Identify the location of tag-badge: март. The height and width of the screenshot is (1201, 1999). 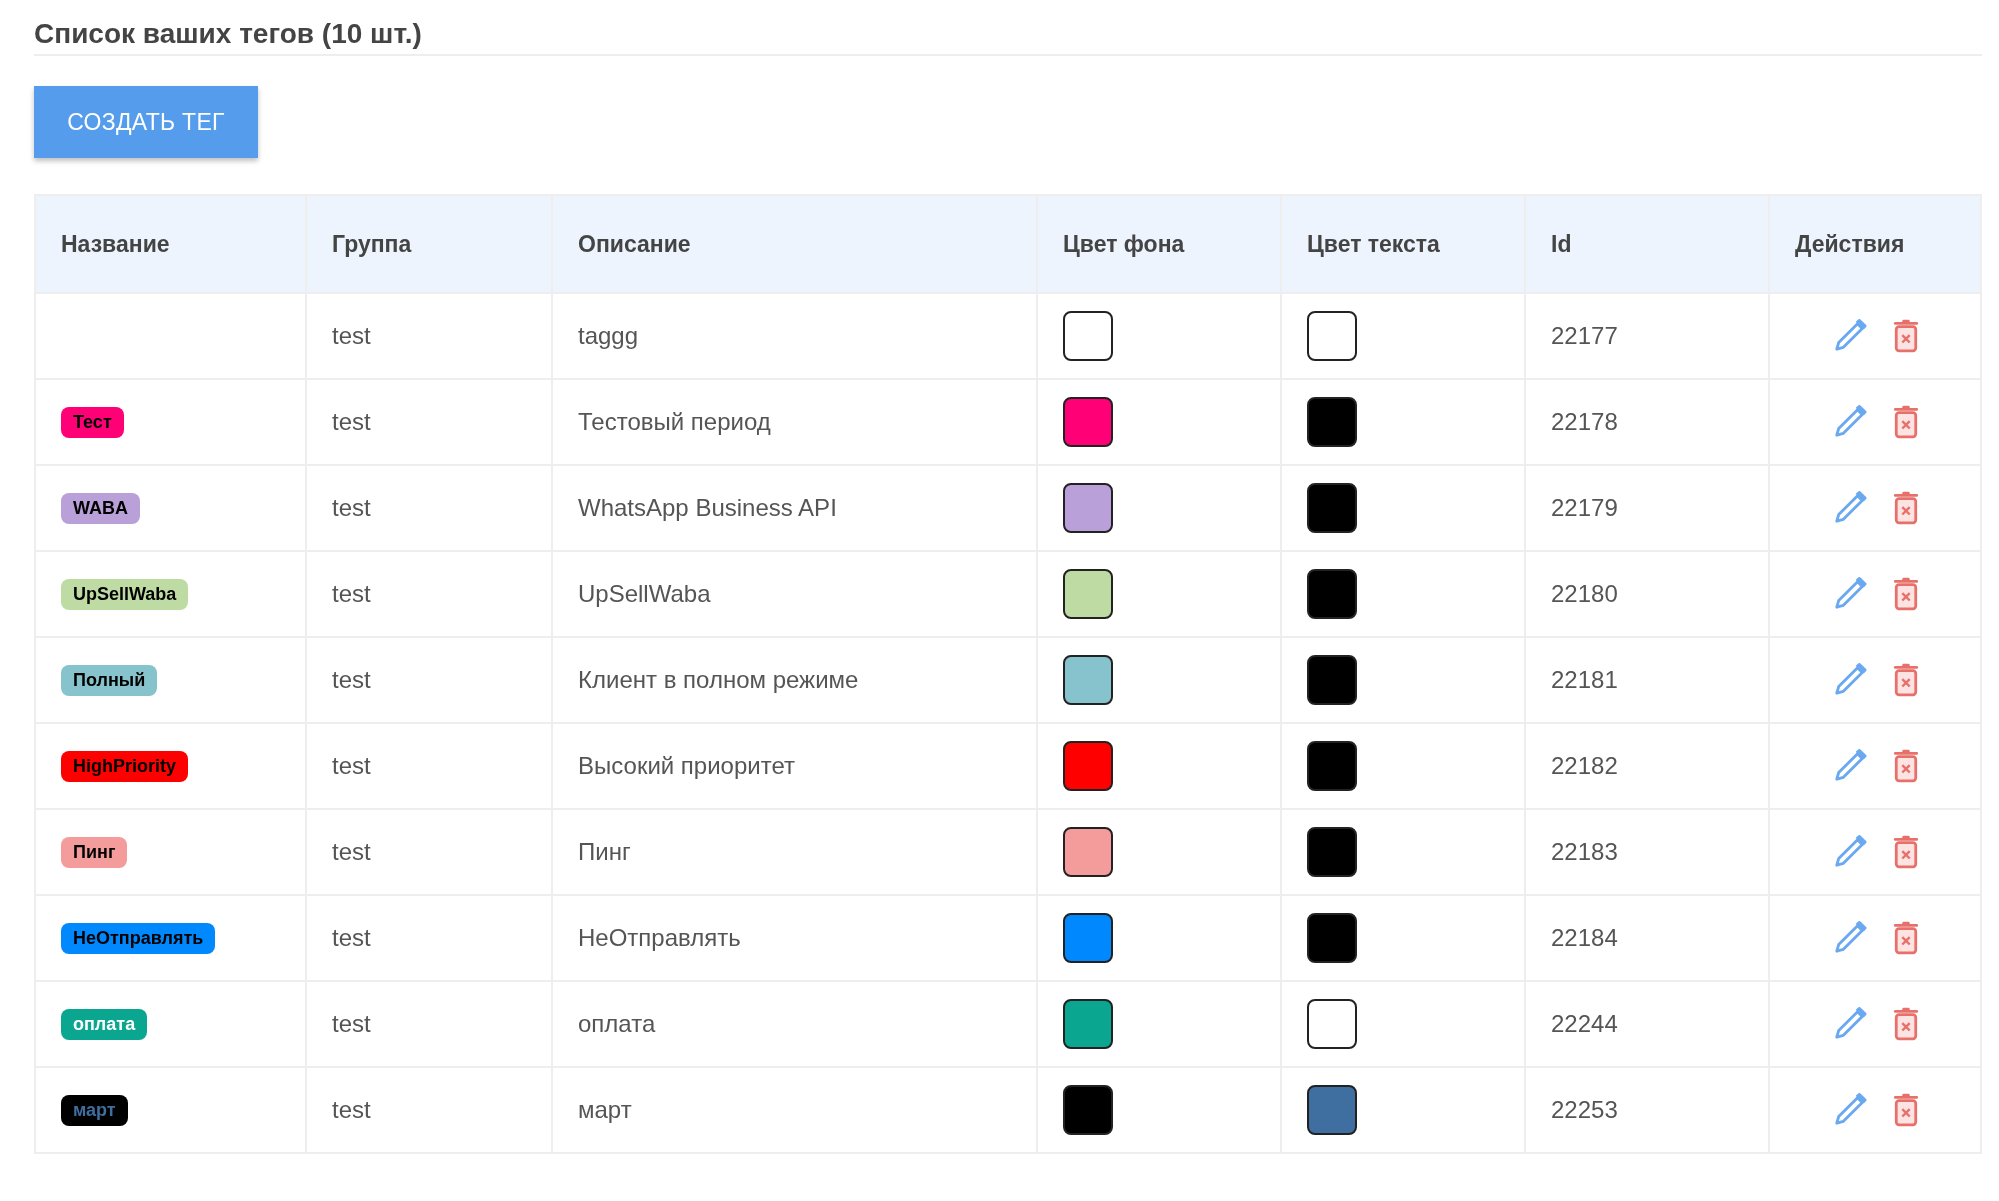
(94, 1110).